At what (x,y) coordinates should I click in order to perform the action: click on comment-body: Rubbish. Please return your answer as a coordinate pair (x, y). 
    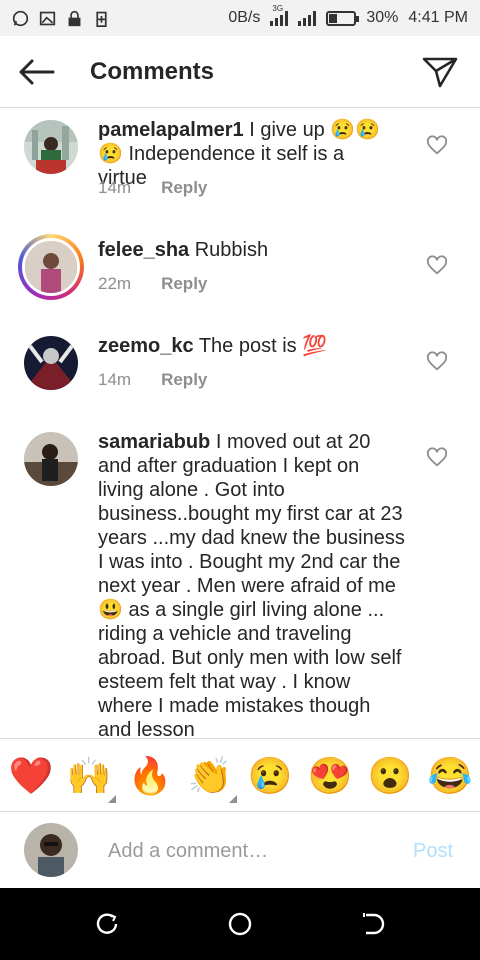
    Looking at the image, I should click on (231, 250).